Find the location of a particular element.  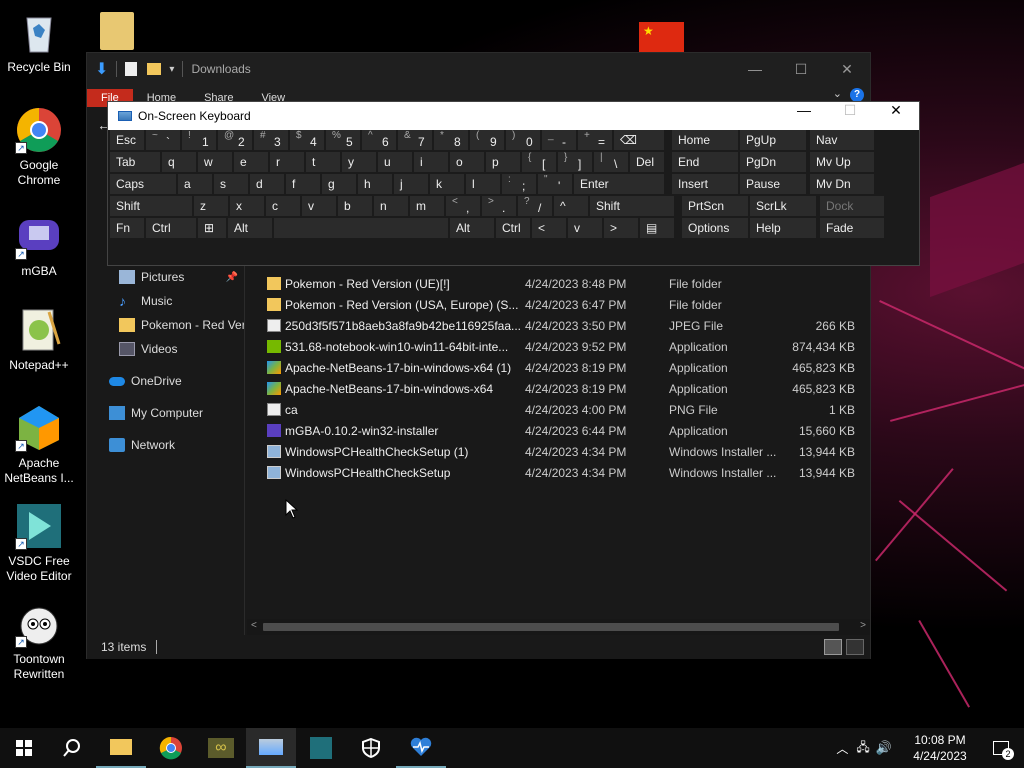

key-a: a is located at coordinates (195, 184).